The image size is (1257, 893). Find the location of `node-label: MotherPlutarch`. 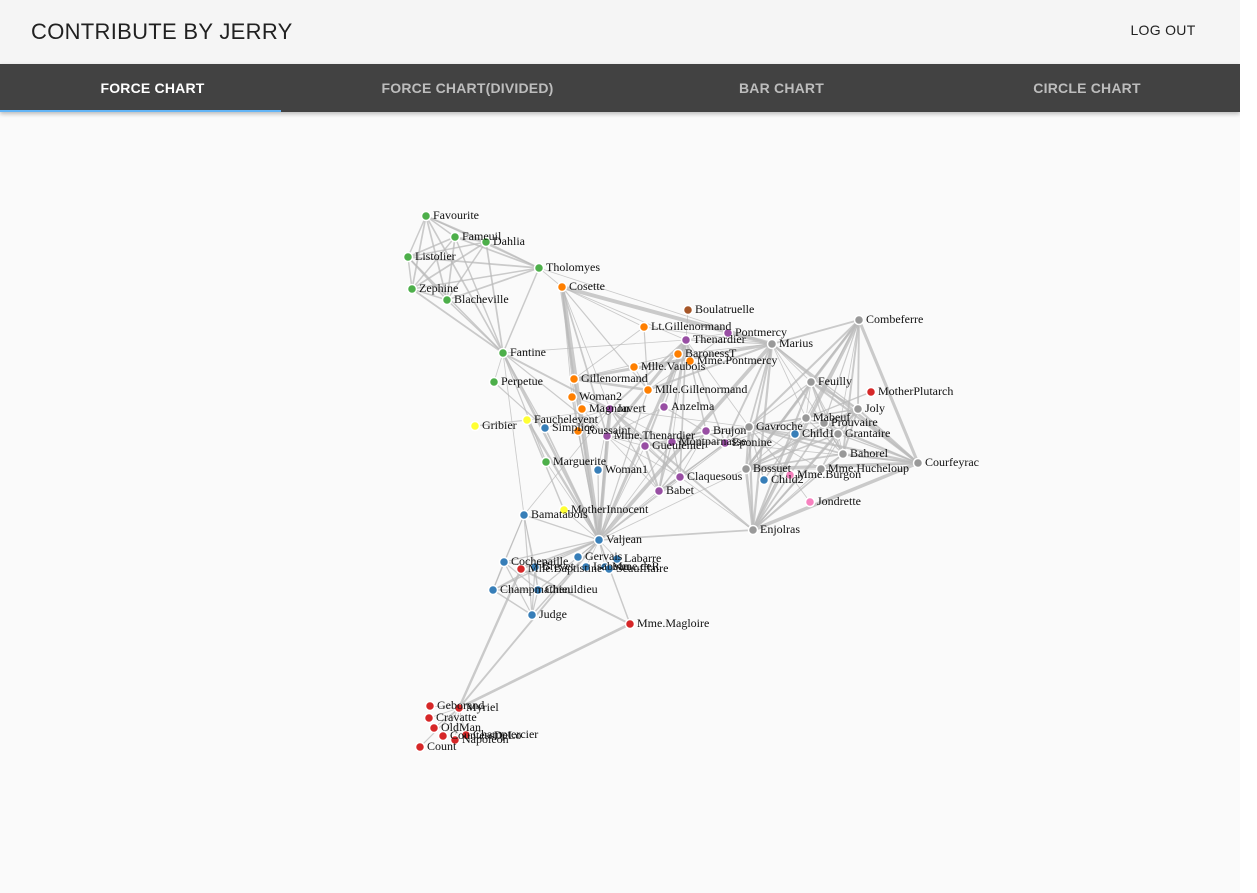

node-label: MotherPlutarch is located at coordinates (915, 391).